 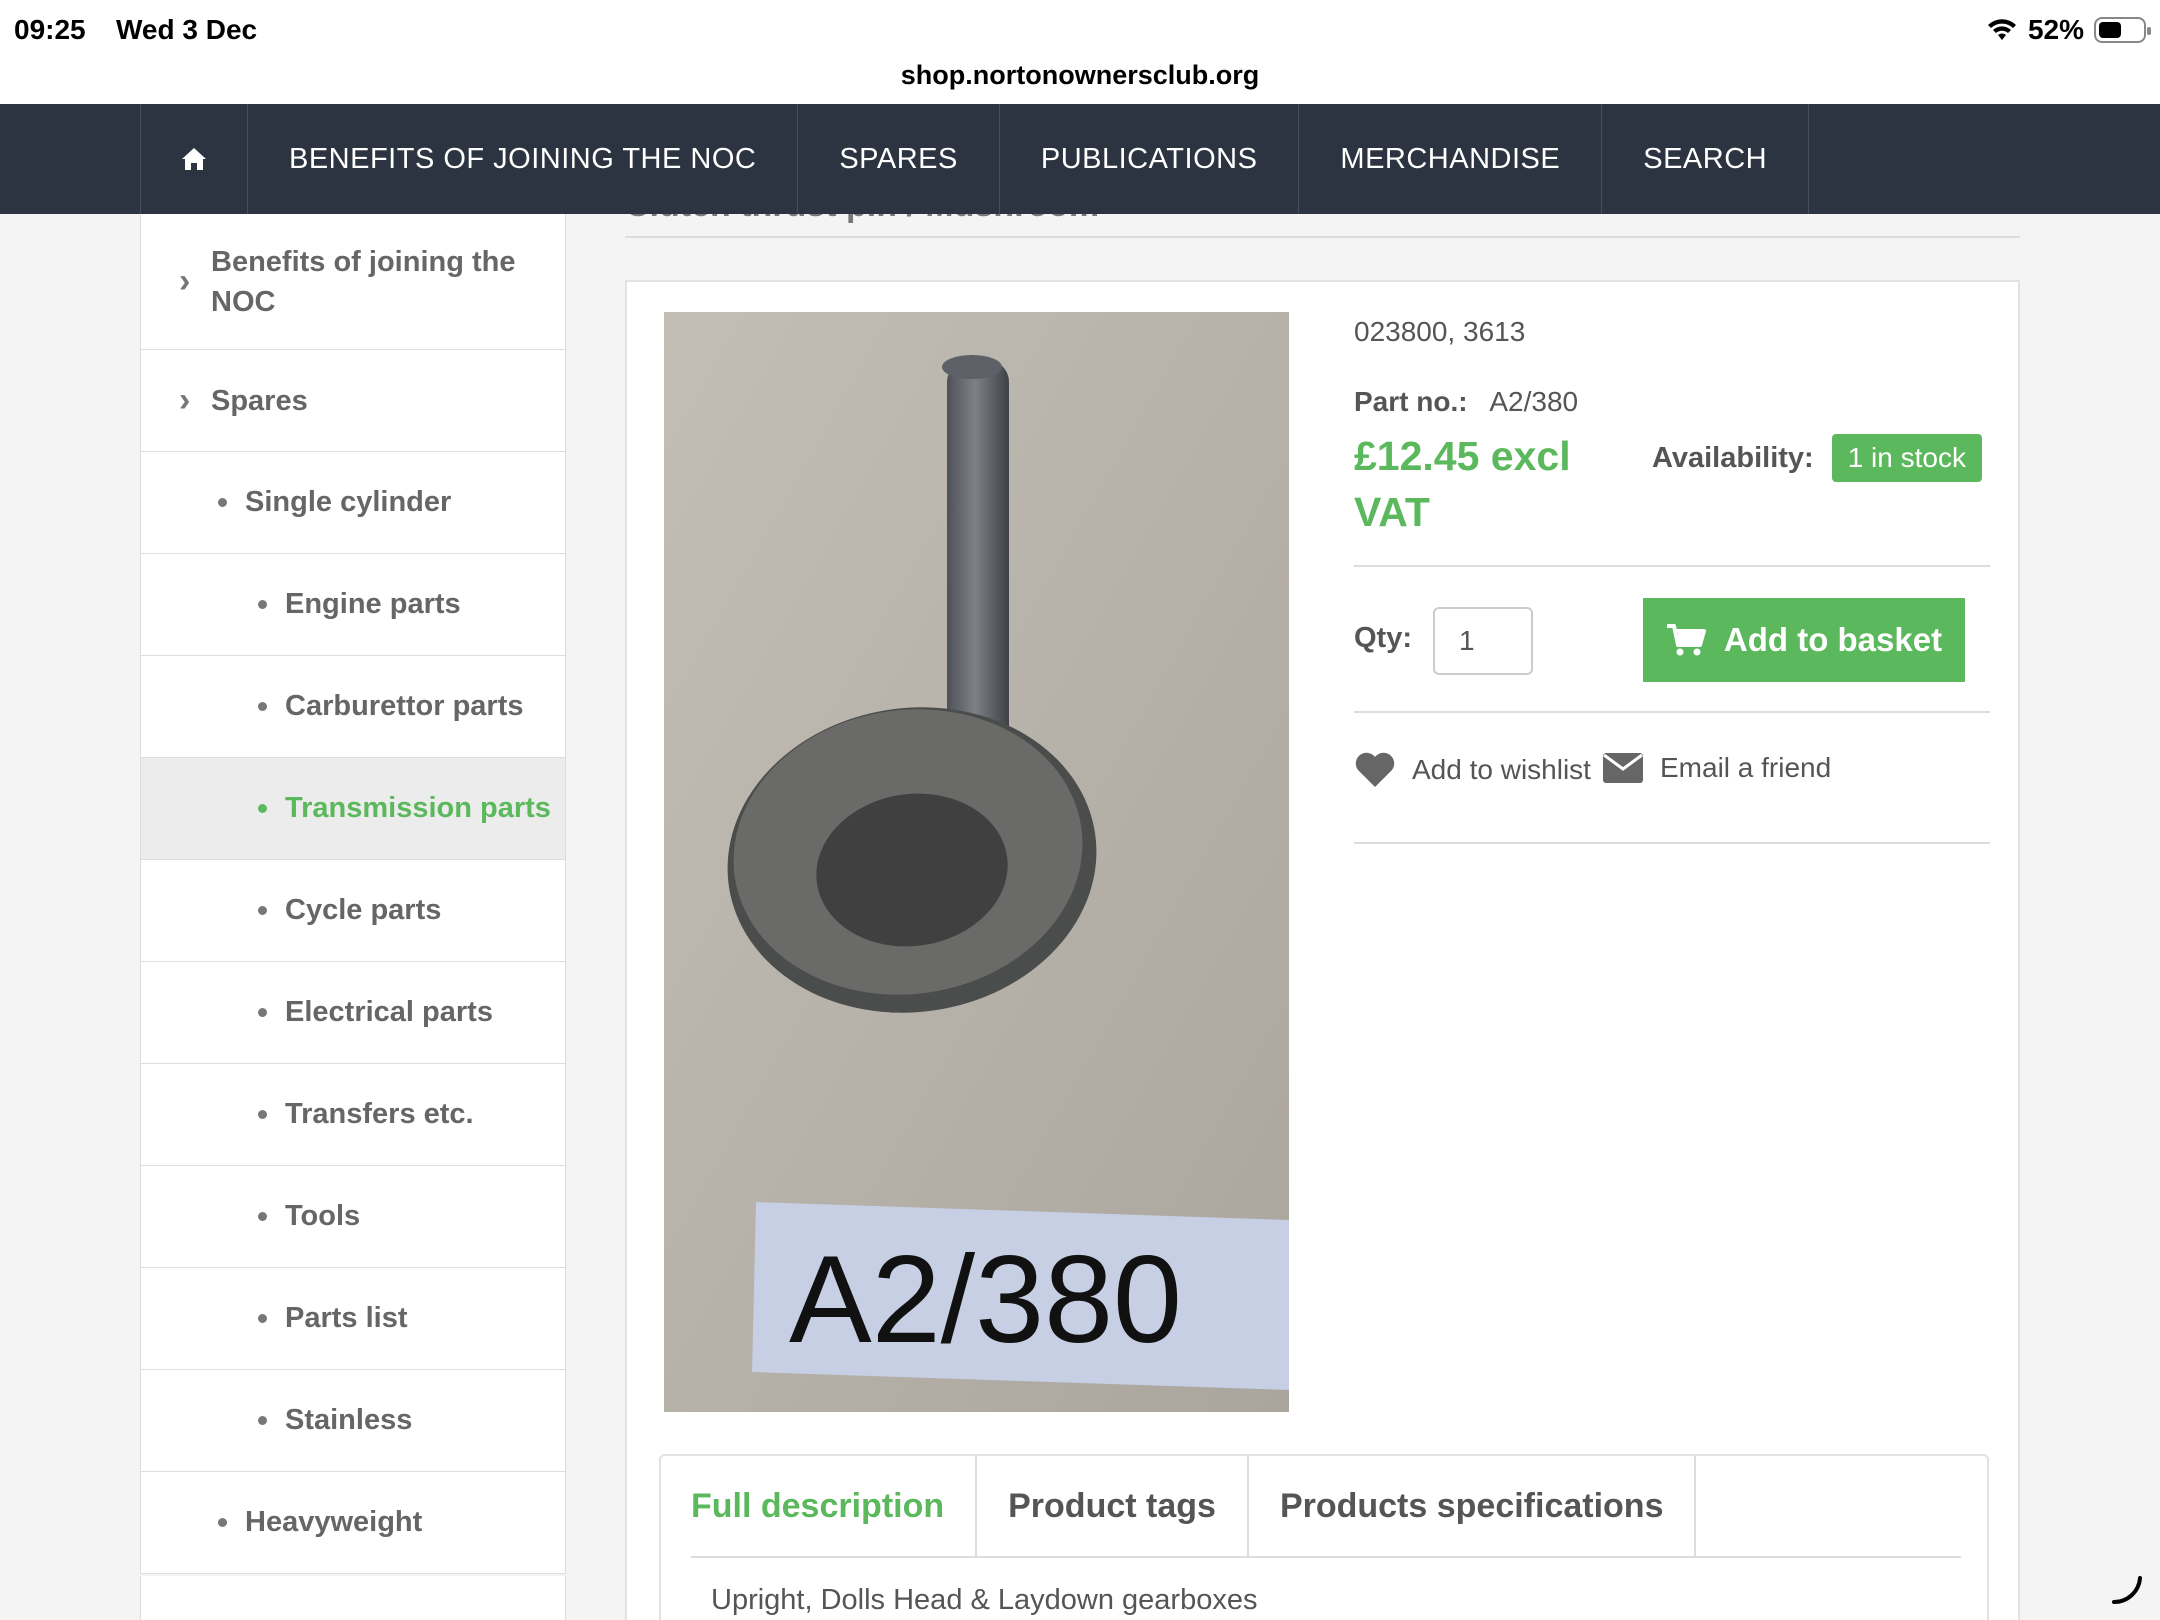 I want to click on sidebar-item-label: Tools, so click(x=323, y=1216).